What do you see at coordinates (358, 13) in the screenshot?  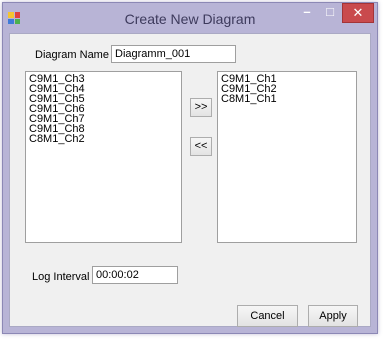 I see `close-button: ✕` at bounding box center [358, 13].